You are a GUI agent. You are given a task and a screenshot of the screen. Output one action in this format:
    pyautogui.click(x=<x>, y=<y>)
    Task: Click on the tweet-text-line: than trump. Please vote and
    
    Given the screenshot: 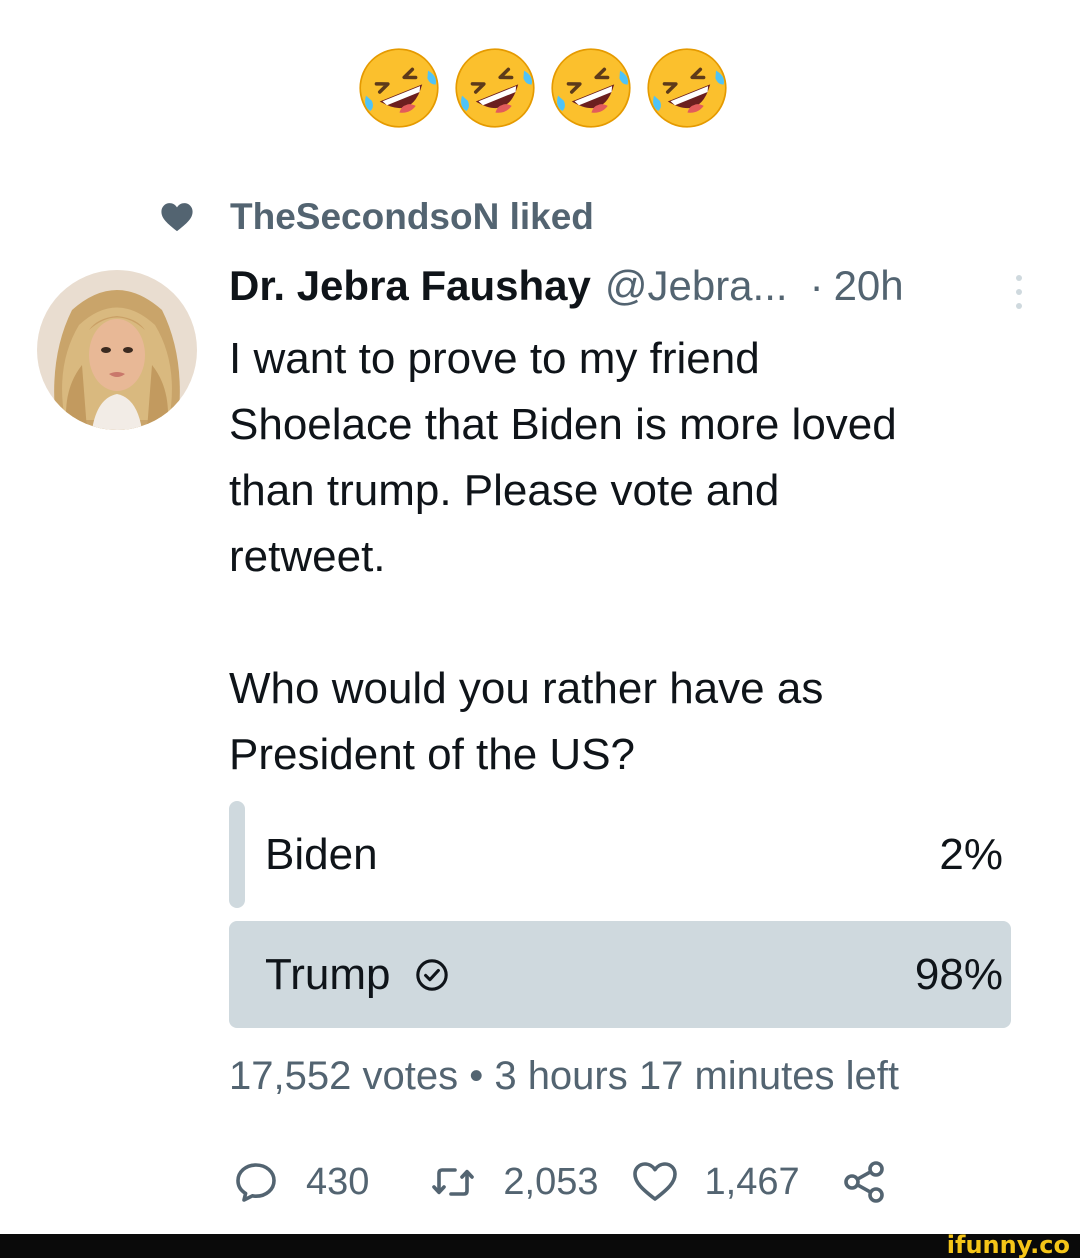 What is the action you would take?
    pyautogui.click(x=504, y=490)
    